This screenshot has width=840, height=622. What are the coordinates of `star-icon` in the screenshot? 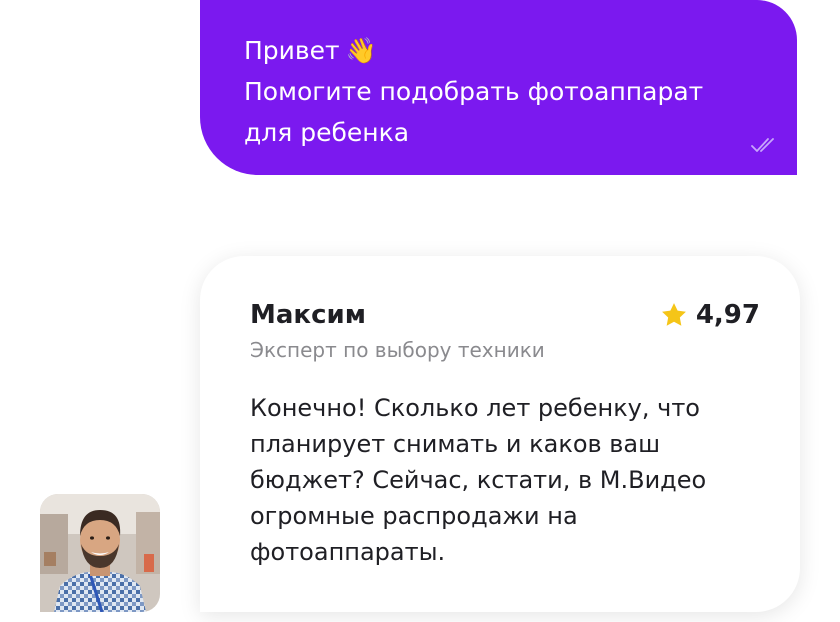 It's located at (673, 314).